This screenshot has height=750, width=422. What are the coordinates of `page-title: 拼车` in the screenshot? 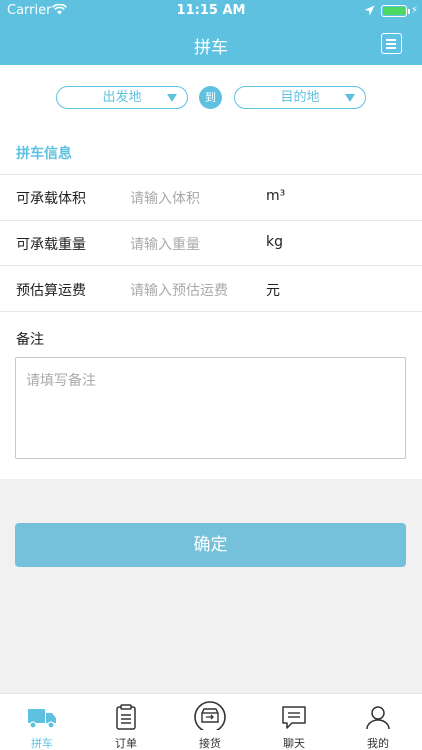 It's located at (211, 48).